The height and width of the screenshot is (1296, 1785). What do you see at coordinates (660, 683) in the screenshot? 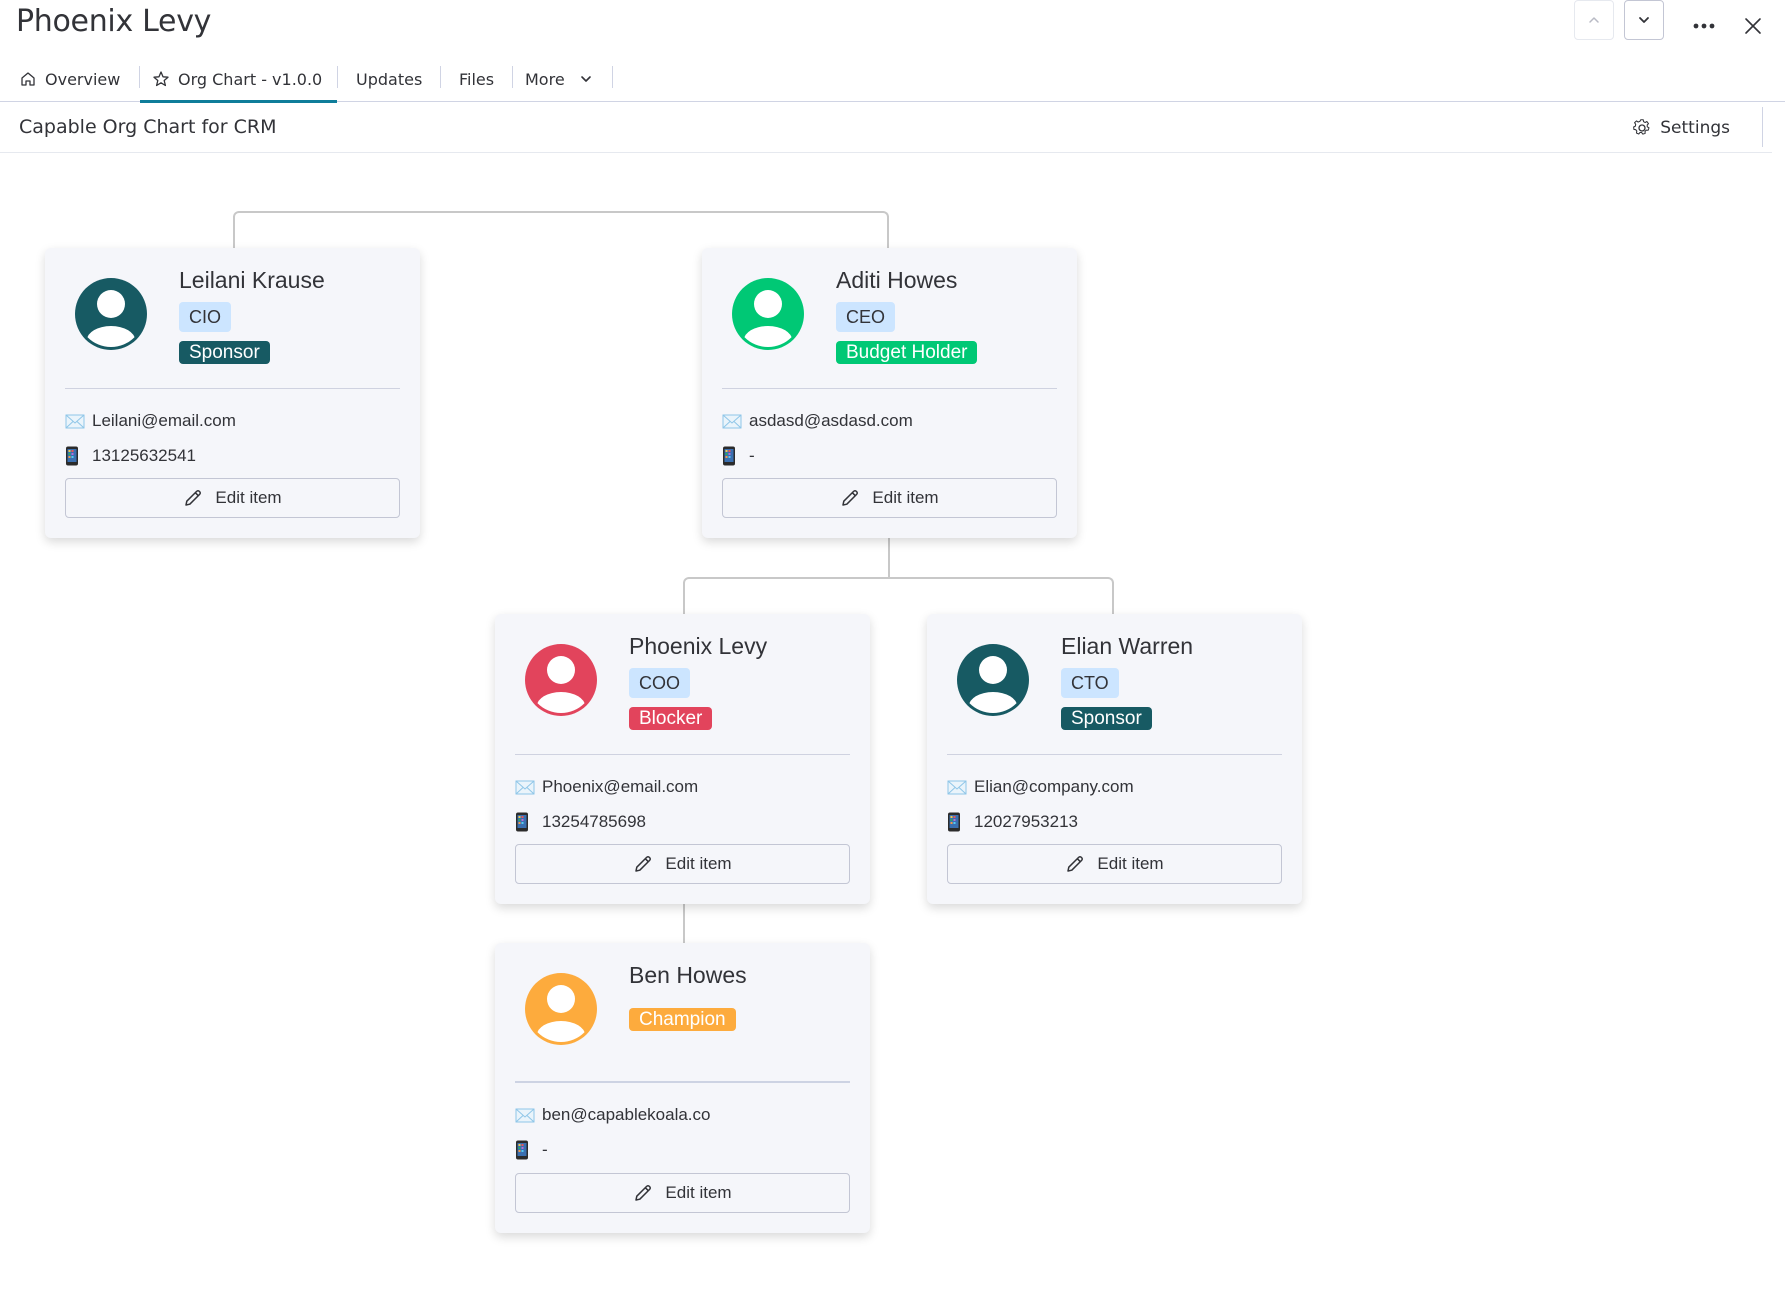
I see `role-tag: COO` at bounding box center [660, 683].